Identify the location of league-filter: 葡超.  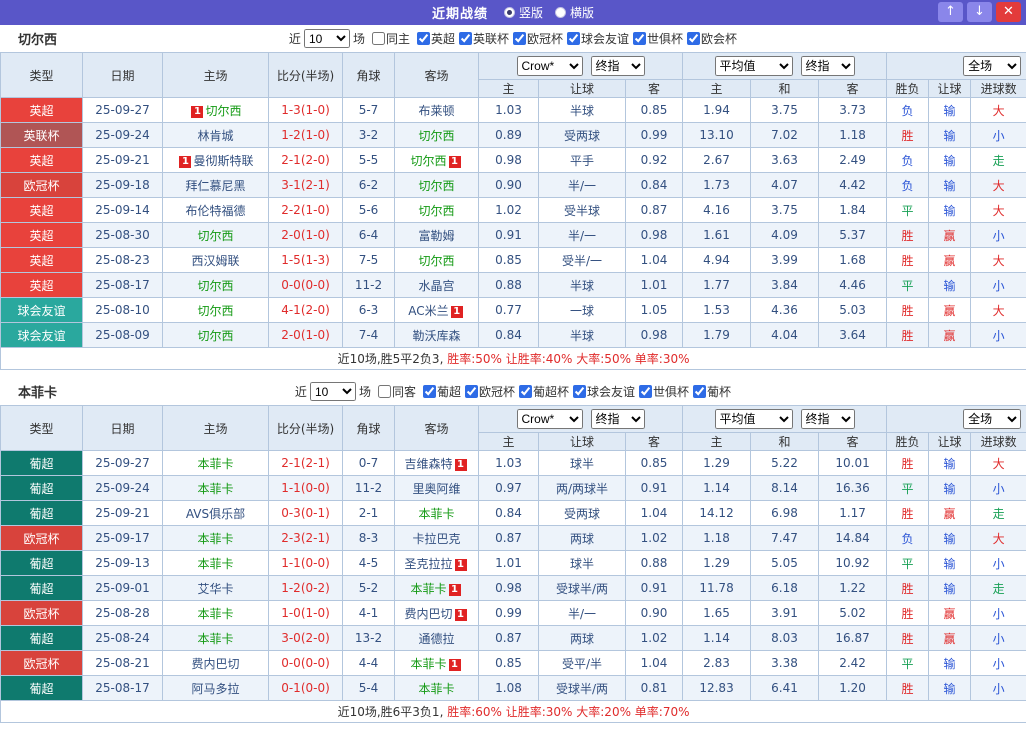
(441, 391).